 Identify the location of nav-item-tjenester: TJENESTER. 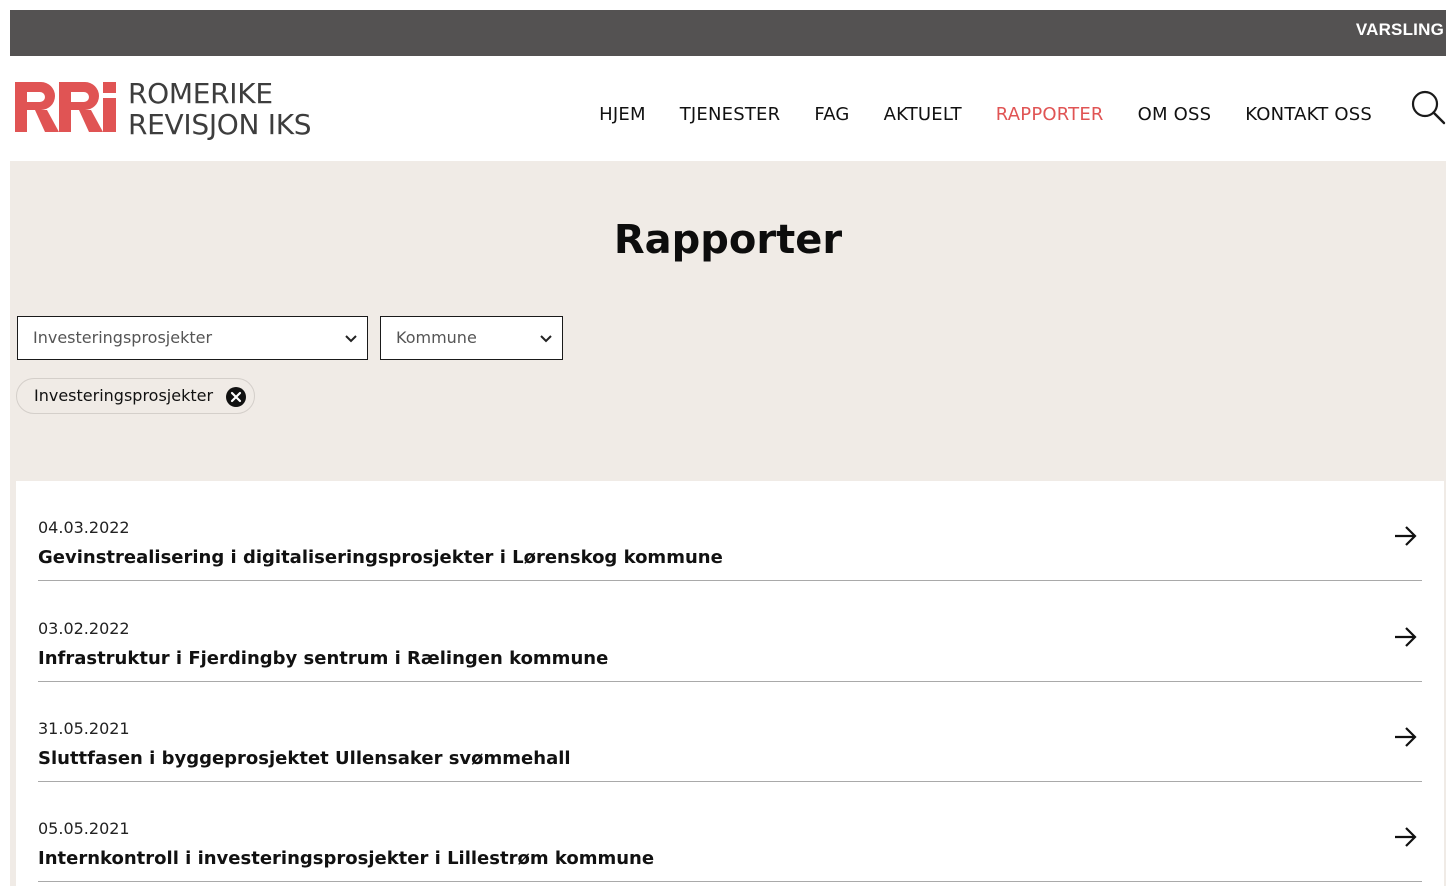
(730, 114).